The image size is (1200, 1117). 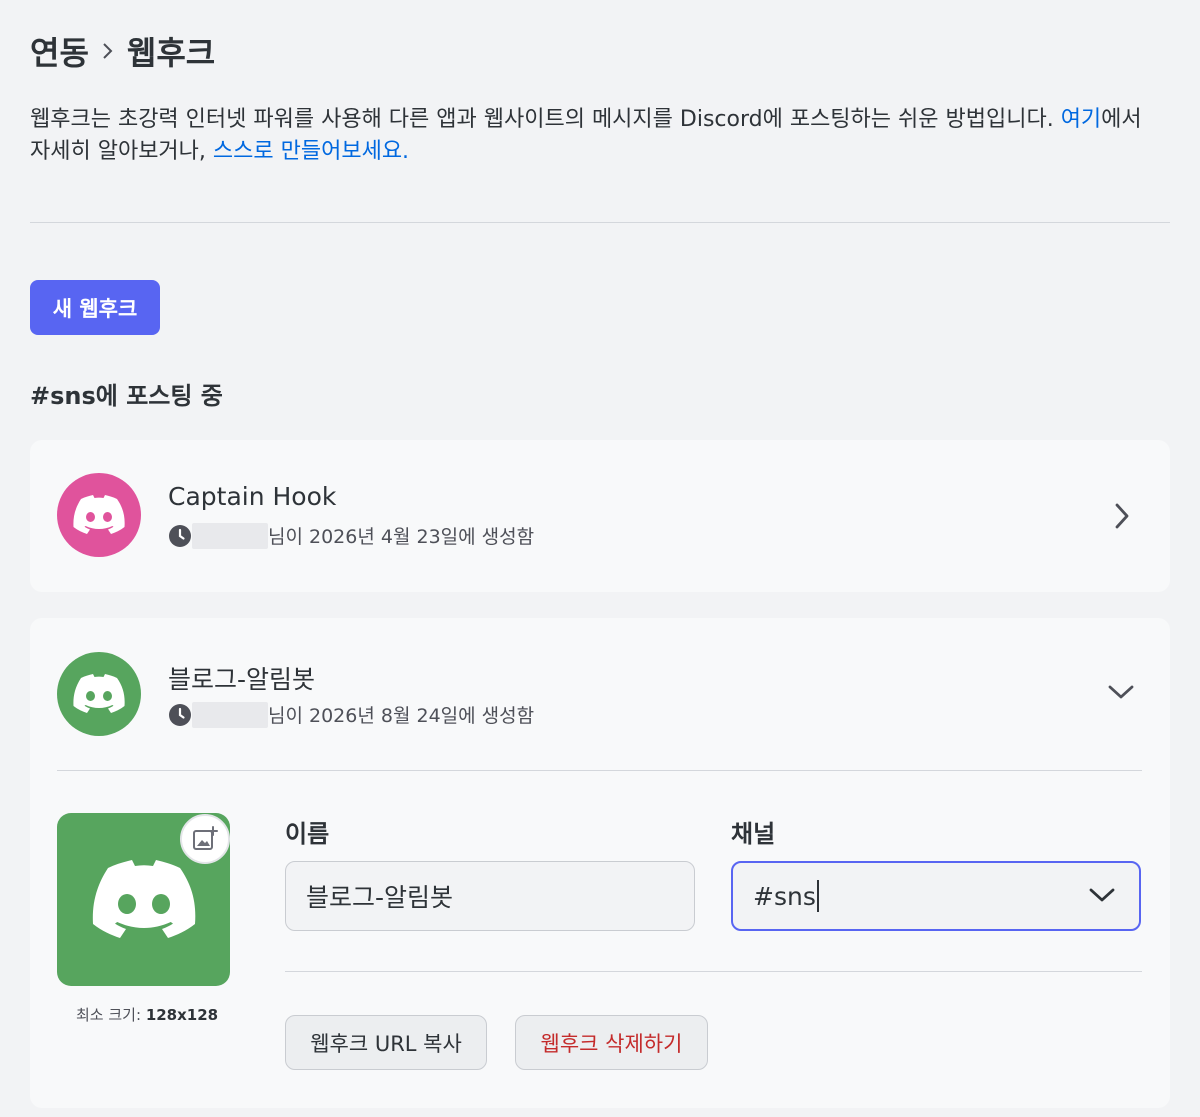 What do you see at coordinates (753, 834) in the screenshot?
I see `channel-label: 채널` at bounding box center [753, 834].